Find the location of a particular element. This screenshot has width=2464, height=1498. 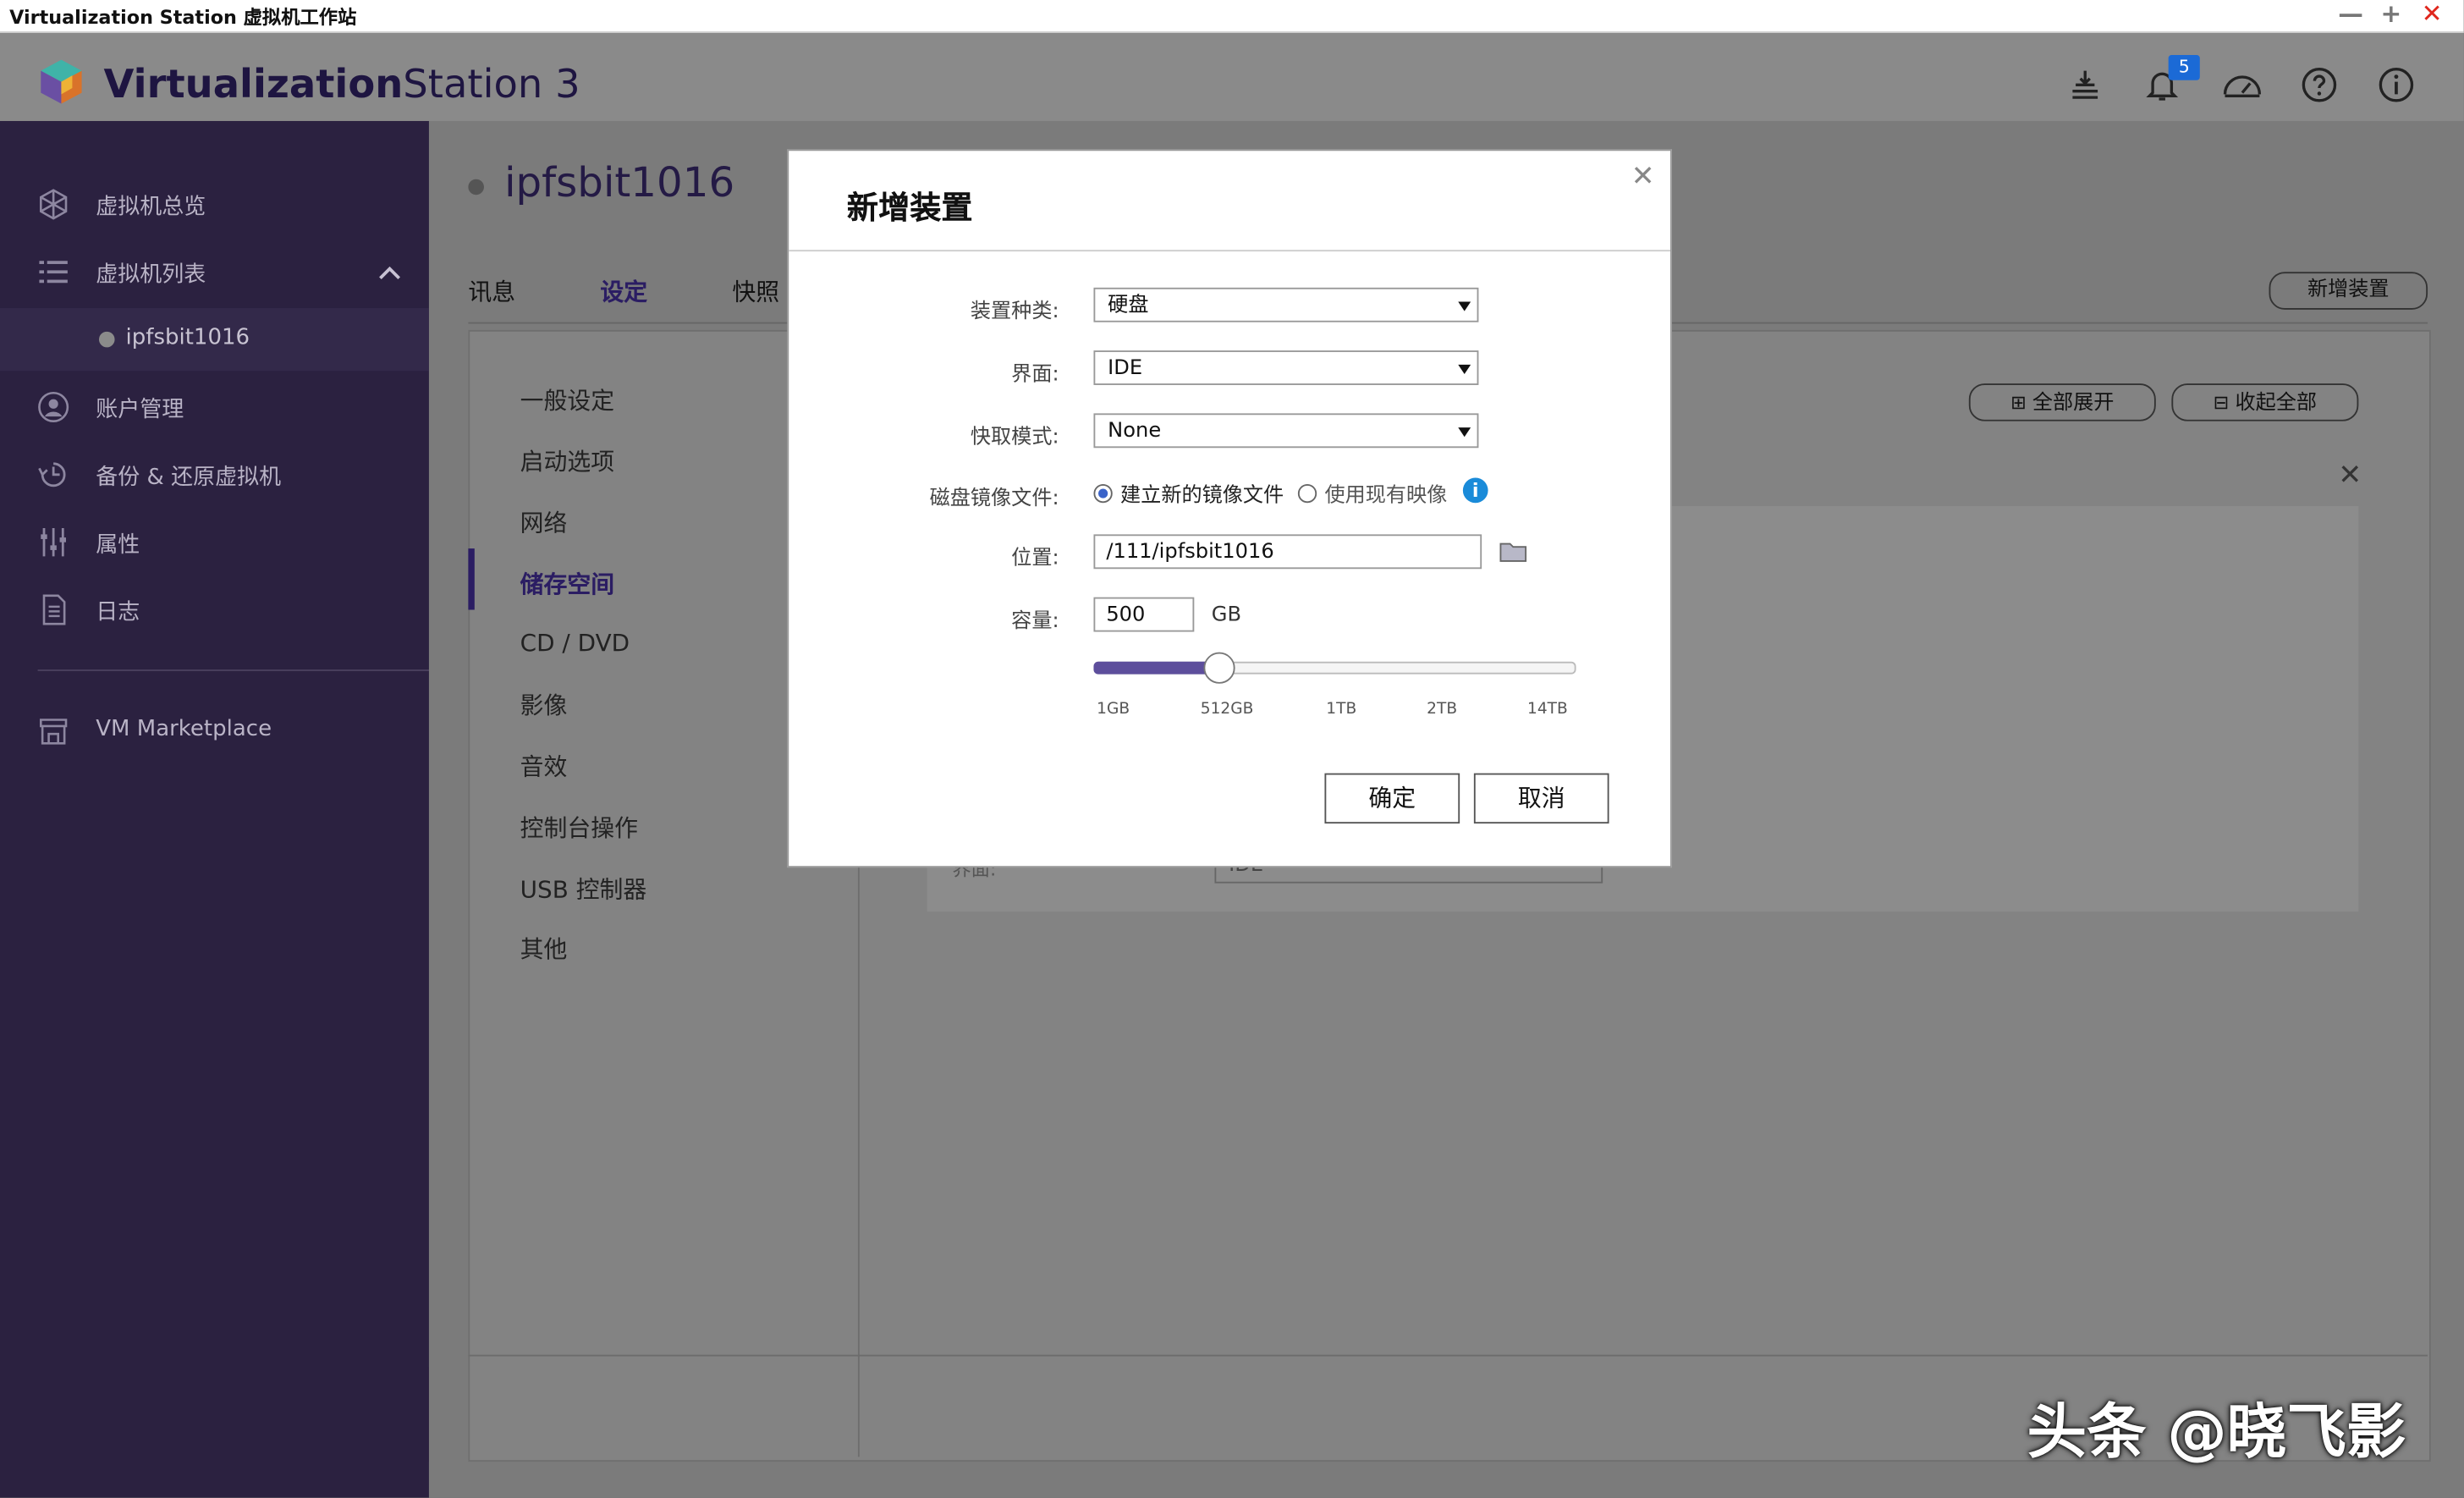

device-type-select: 硬盘 is located at coordinates (1286, 304).